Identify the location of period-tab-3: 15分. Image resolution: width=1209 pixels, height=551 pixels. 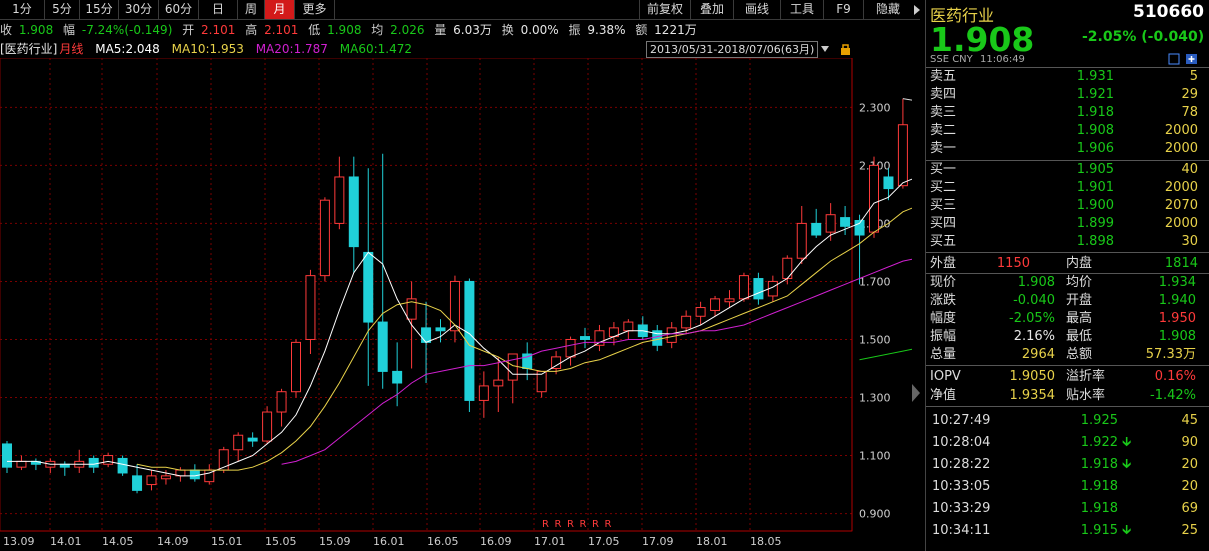
(99, 9).